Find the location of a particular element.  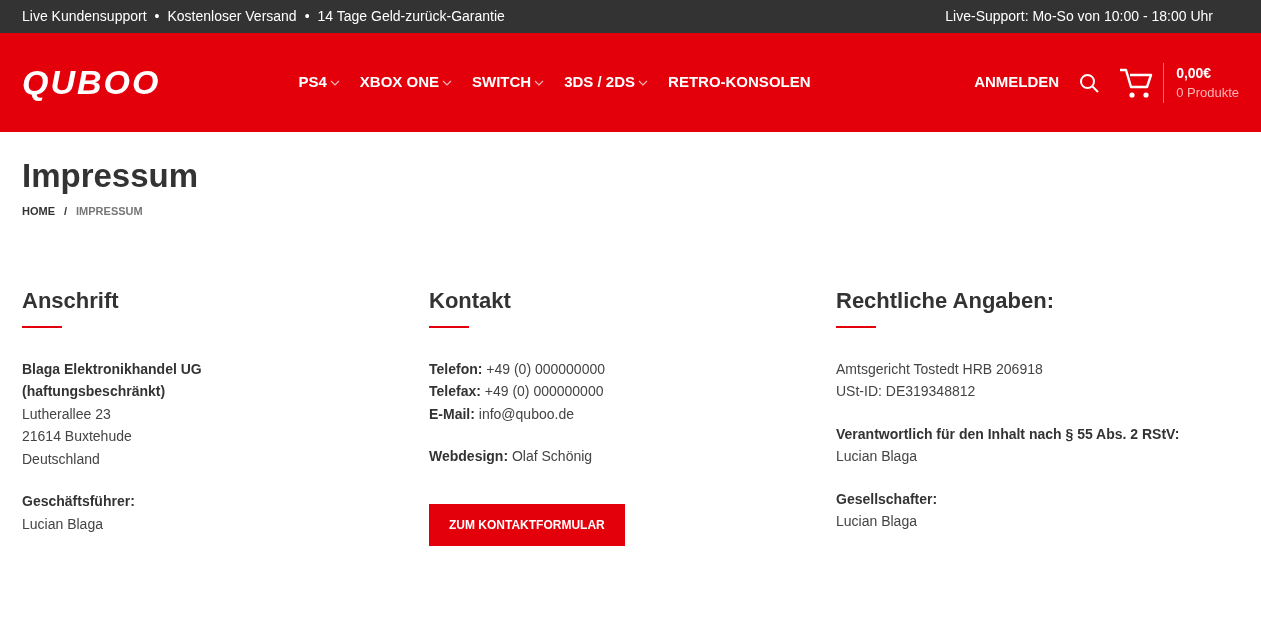

nav-link: 3DS / 2DS is located at coordinates (606, 82).